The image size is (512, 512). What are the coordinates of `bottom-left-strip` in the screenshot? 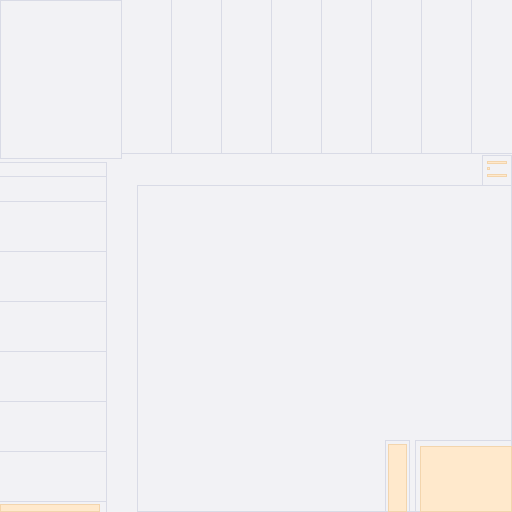 It's located at (50, 508).